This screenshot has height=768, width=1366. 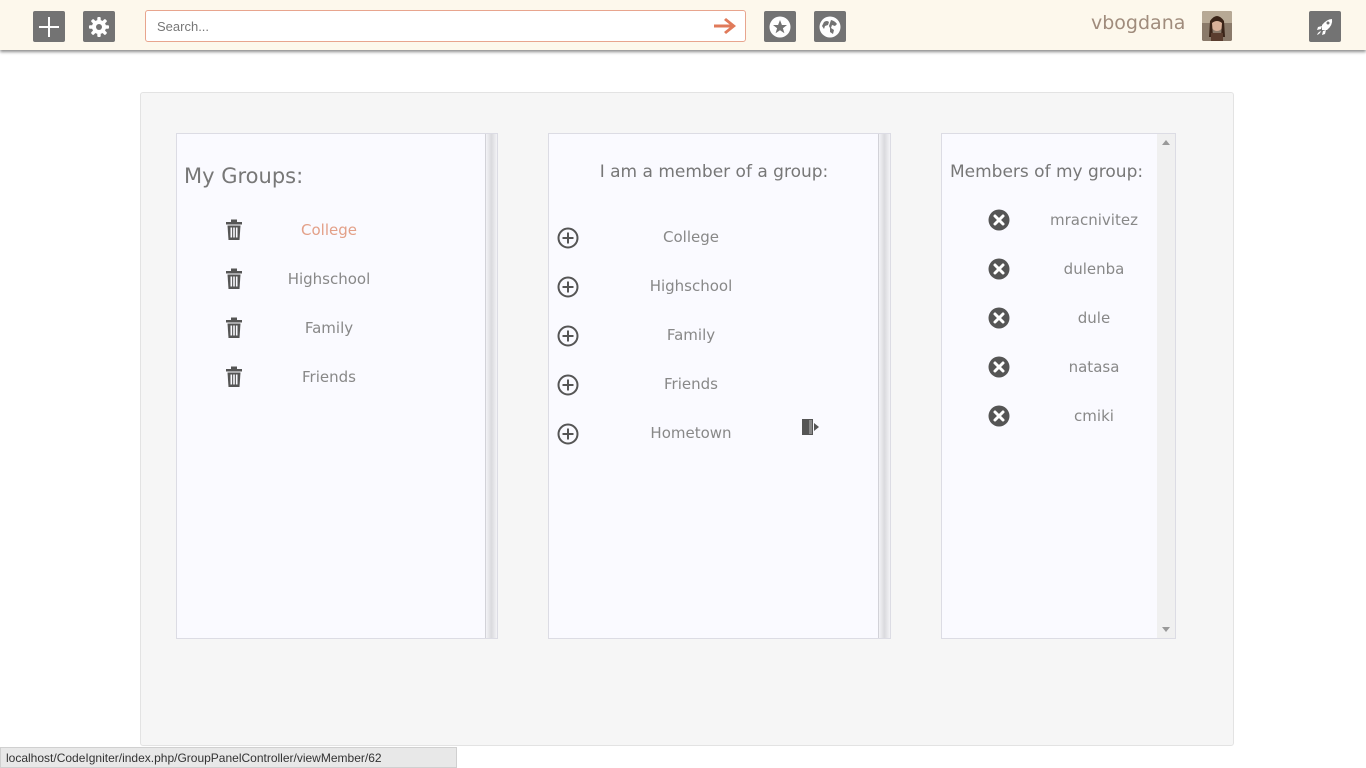 I want to click on my-group-link: Highschool, so click(x=329, y=279).